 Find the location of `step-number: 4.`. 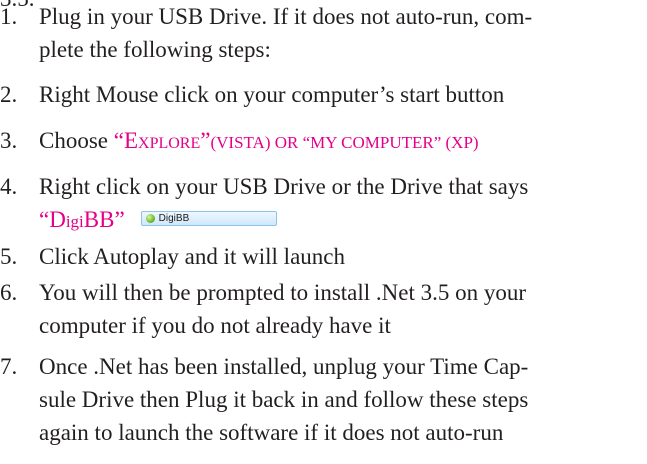

step-number: 4. is located at coordinates (9, 186).